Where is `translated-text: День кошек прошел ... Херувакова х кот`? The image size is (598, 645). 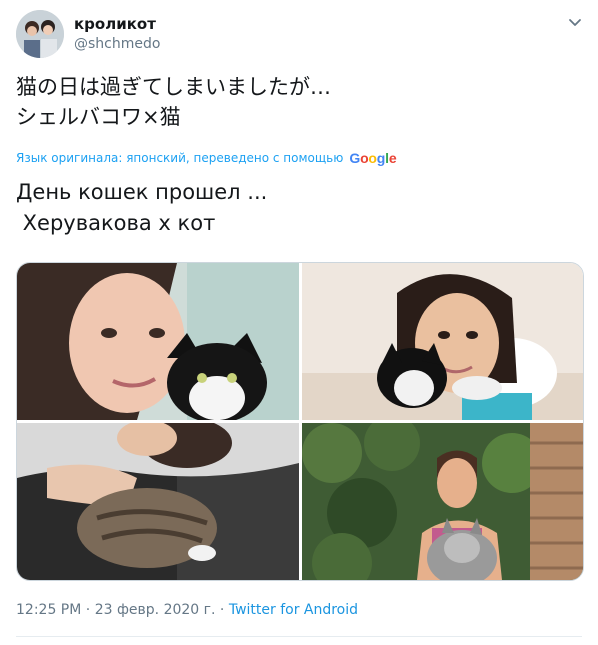 translated-text: День кошек прошел ... Херувакова х кот is located at coordinates (141, 208).